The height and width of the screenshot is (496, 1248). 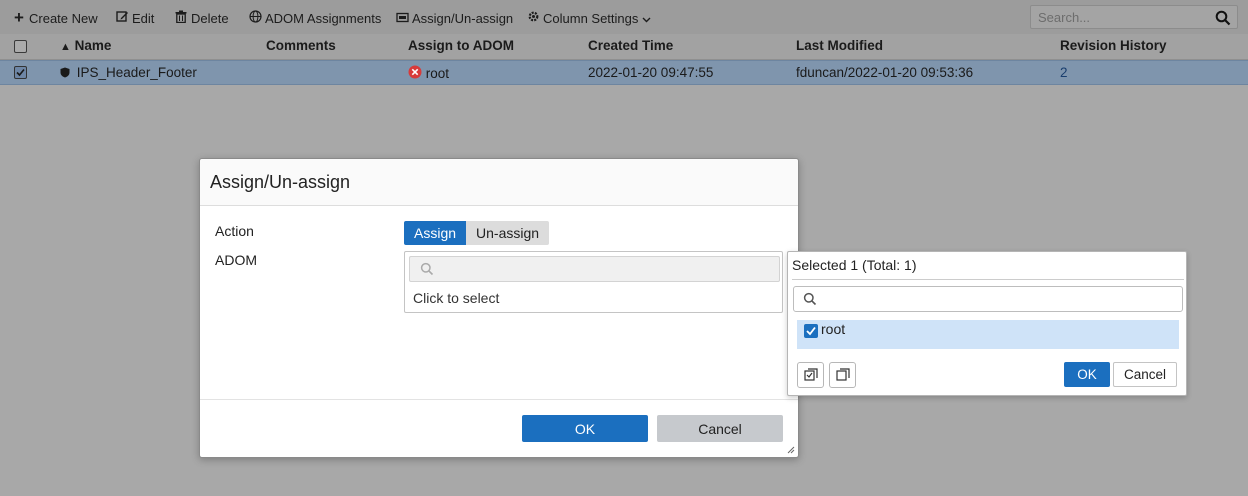 I want to click on item-checkbox, so click(x=811, y=331).